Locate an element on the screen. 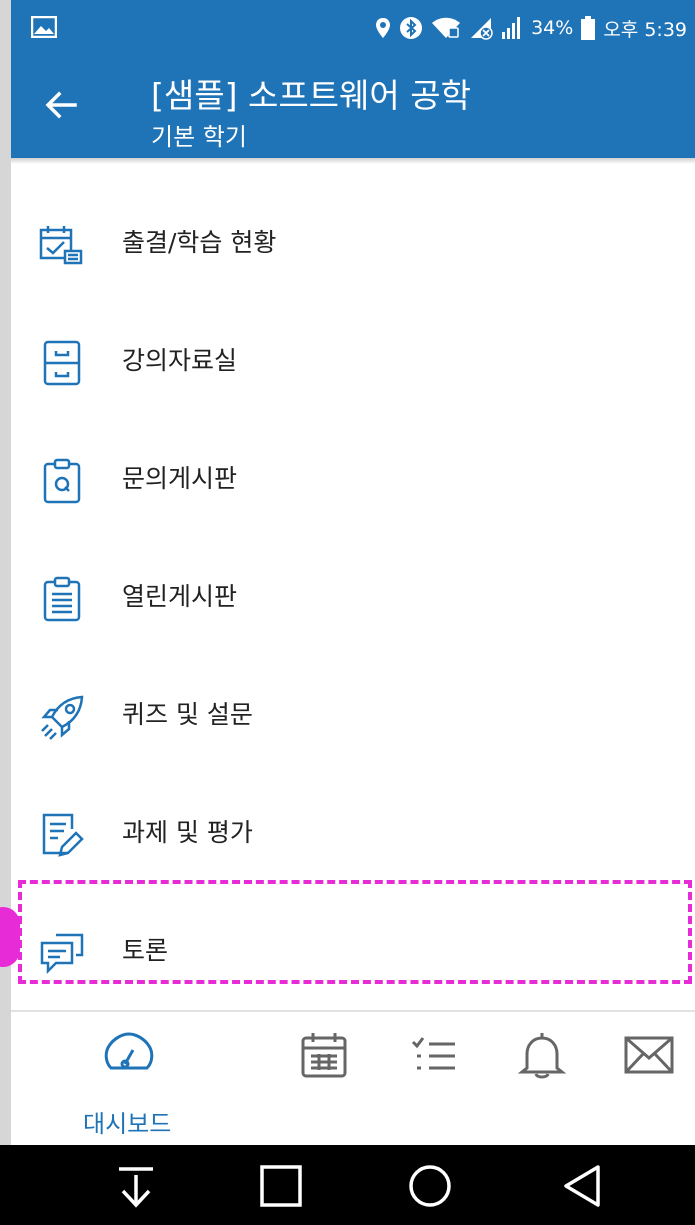 Image resolution: width=695 pixels, height=1225 pixels. battery-icon is located at coordinates (588, 28).